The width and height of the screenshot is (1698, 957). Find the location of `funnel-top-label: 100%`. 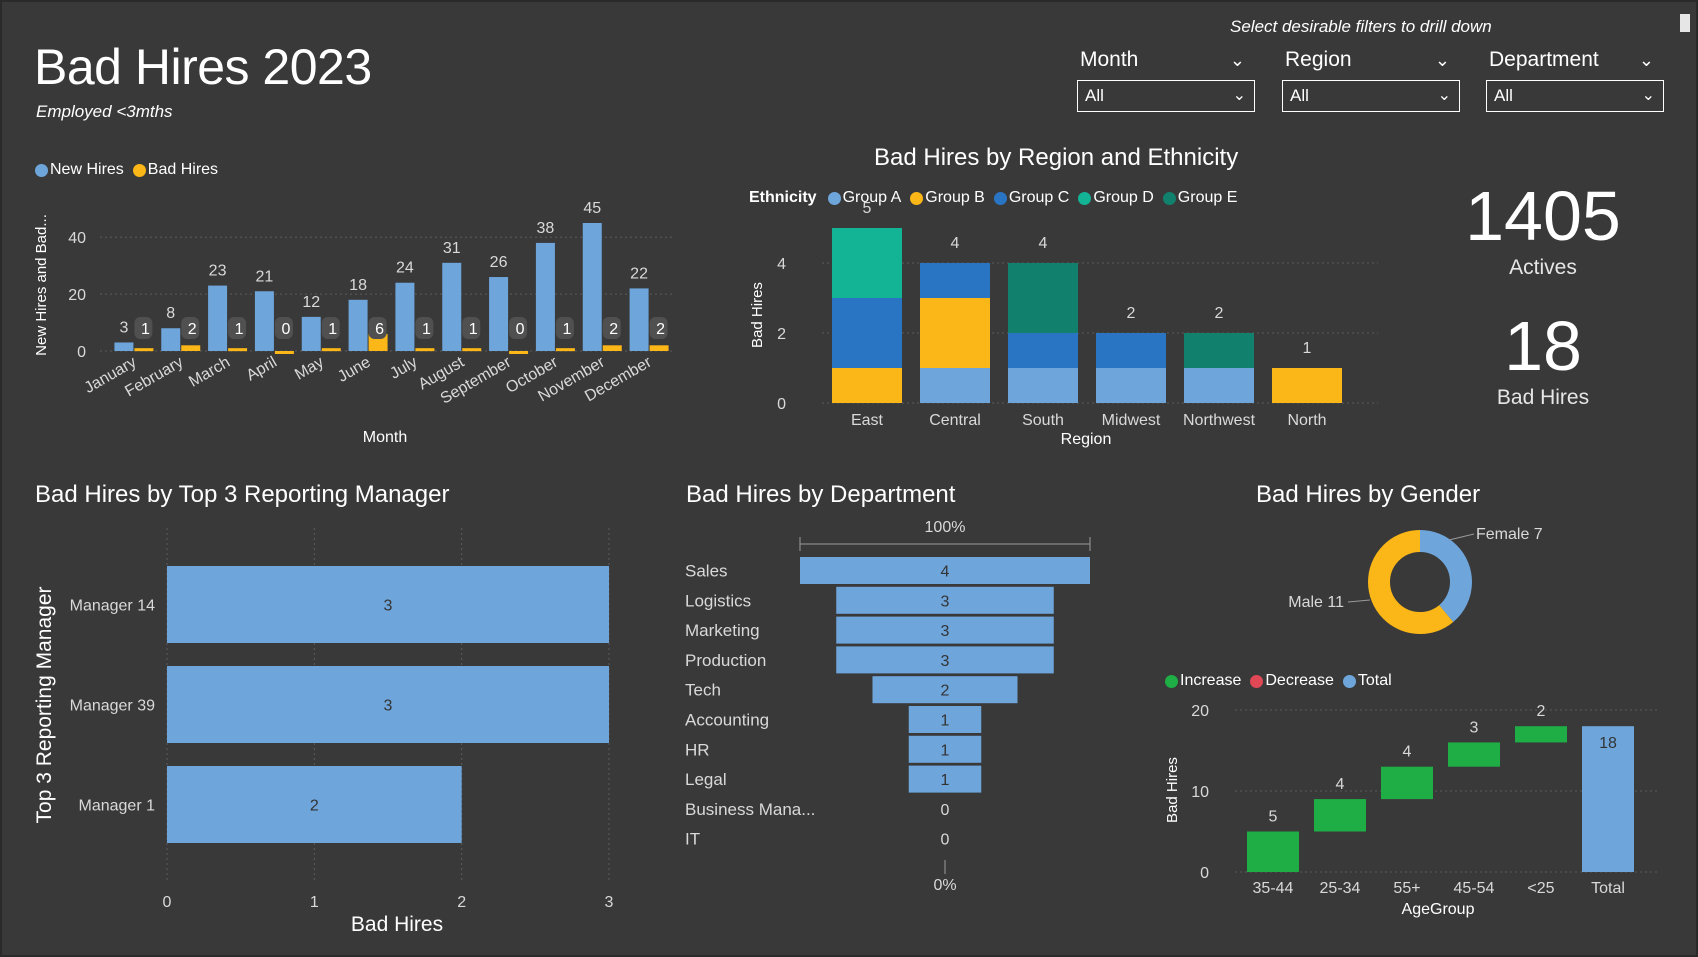

funnel-top-label: 100% is located at coordinates (945, 527).